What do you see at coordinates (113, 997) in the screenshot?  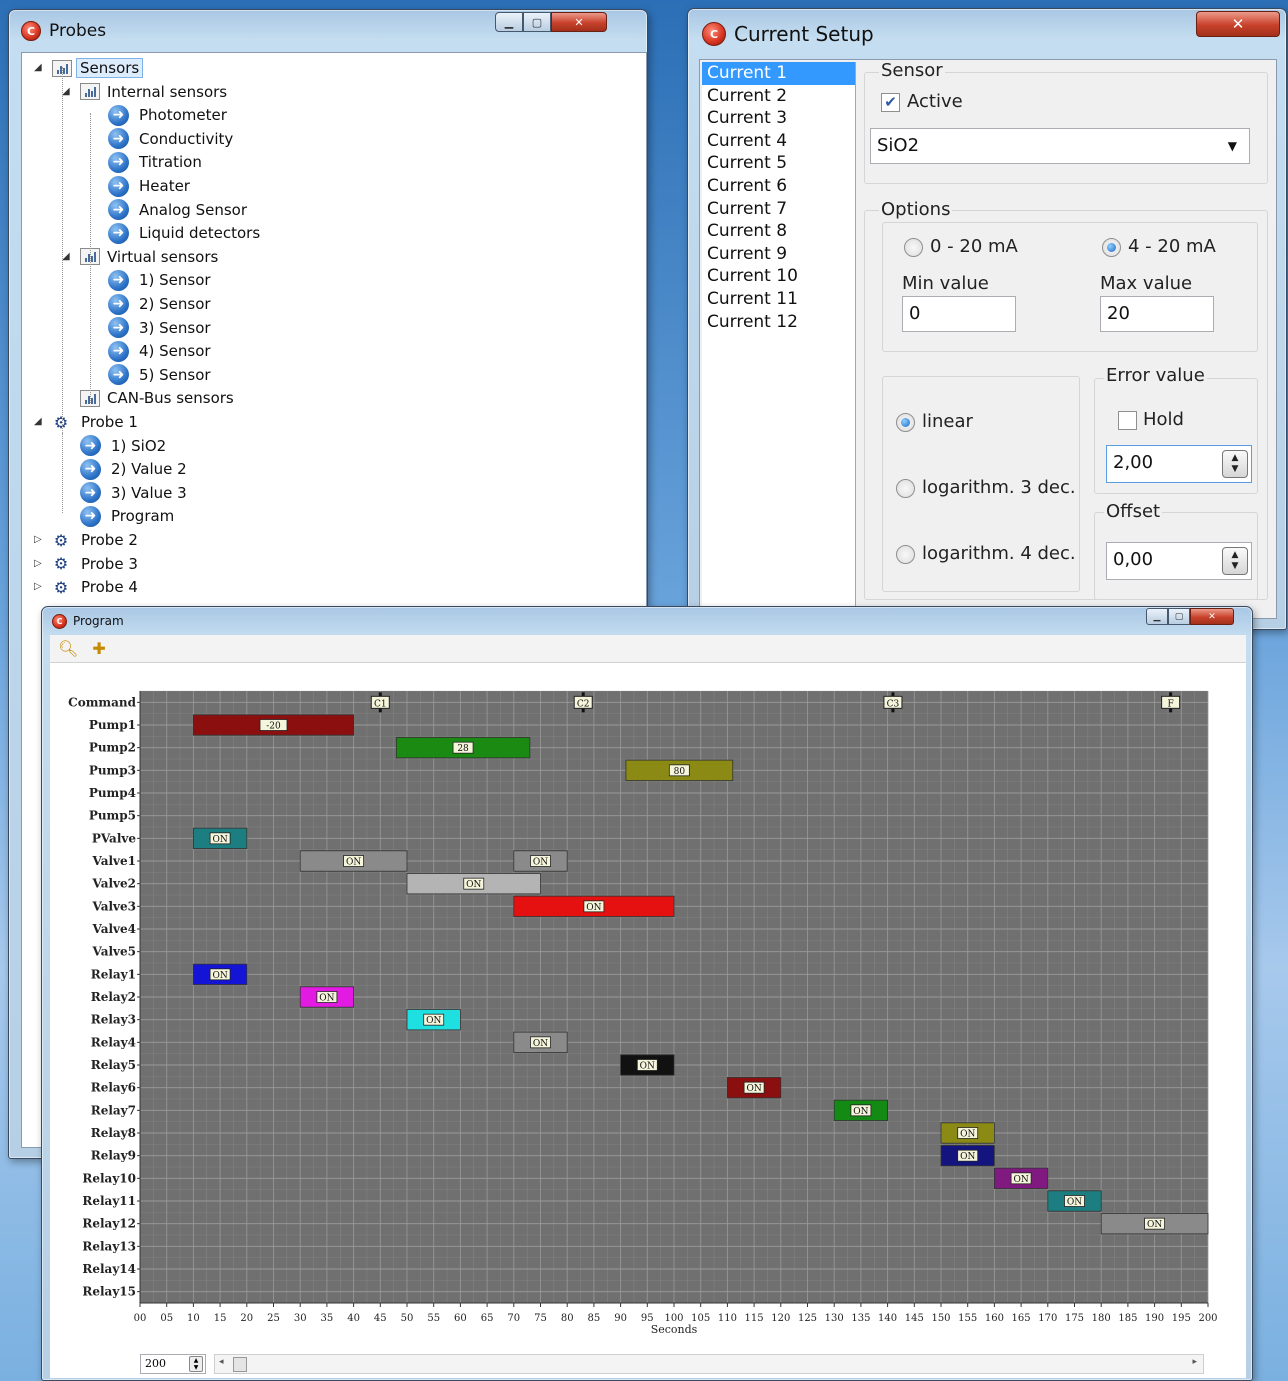 I see `row-label: Relay2` at bounding box center [113, 997].